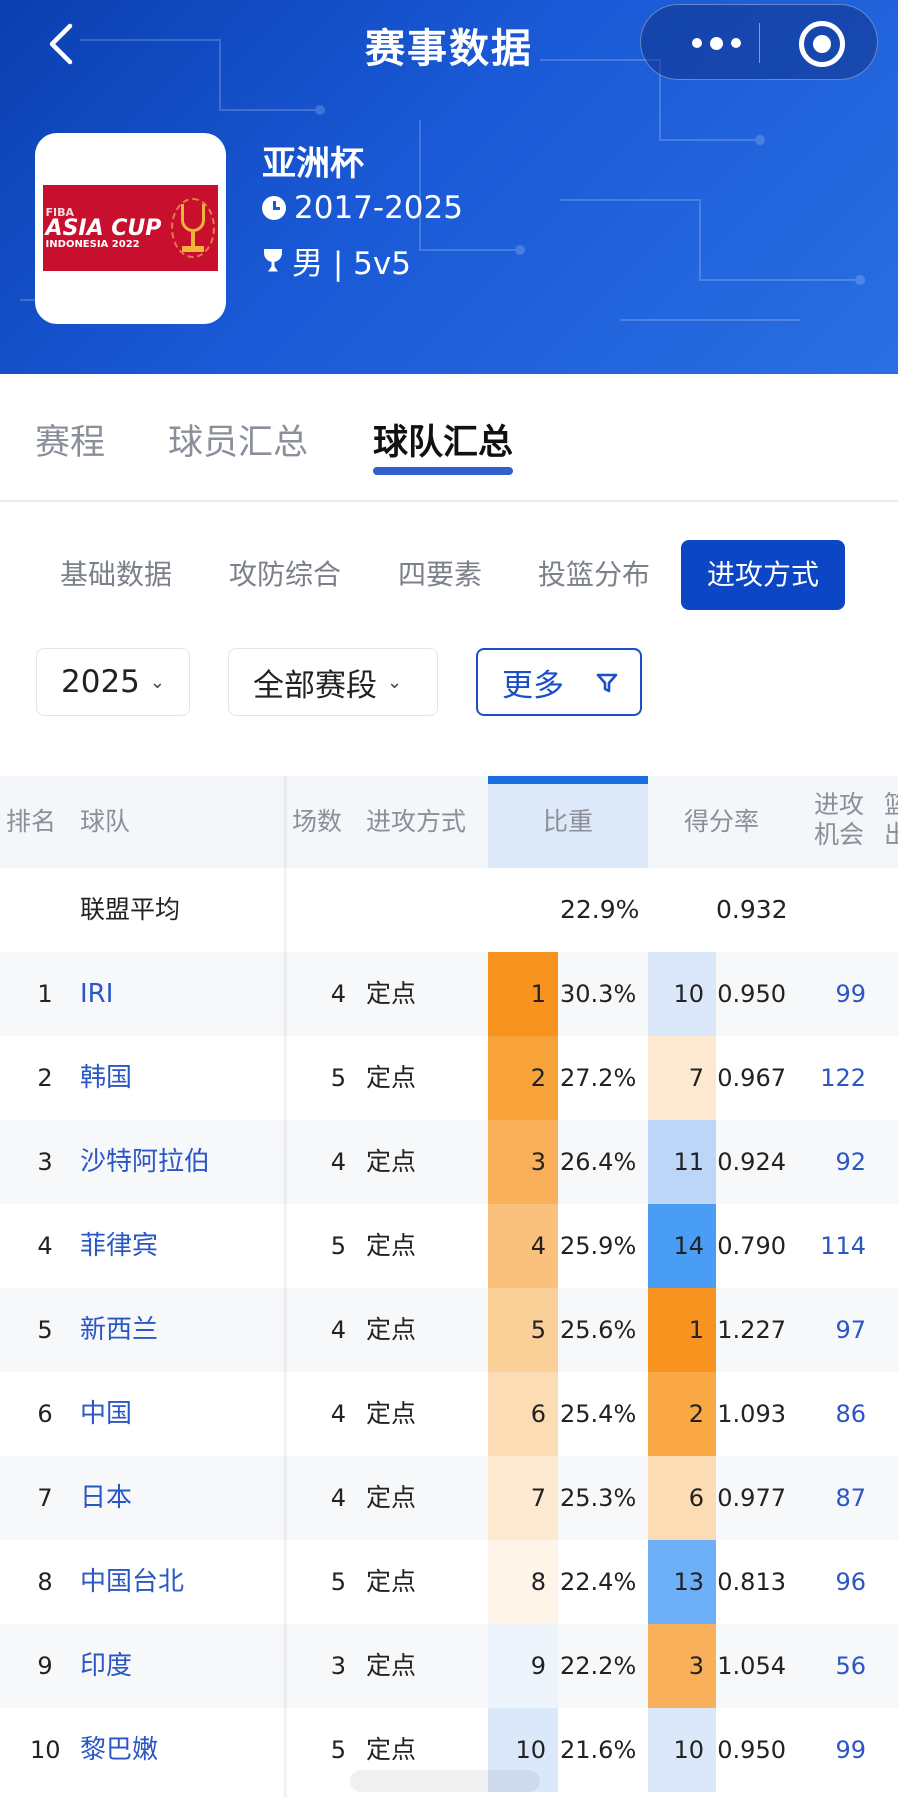 The width and height of the screenshot is (898, 1798). Describe the element at coordinates (449, 1414) in the screenshot. I see `table-row: 6 中国 4 定点 6 25.4% 2 1.093 86` at that location.